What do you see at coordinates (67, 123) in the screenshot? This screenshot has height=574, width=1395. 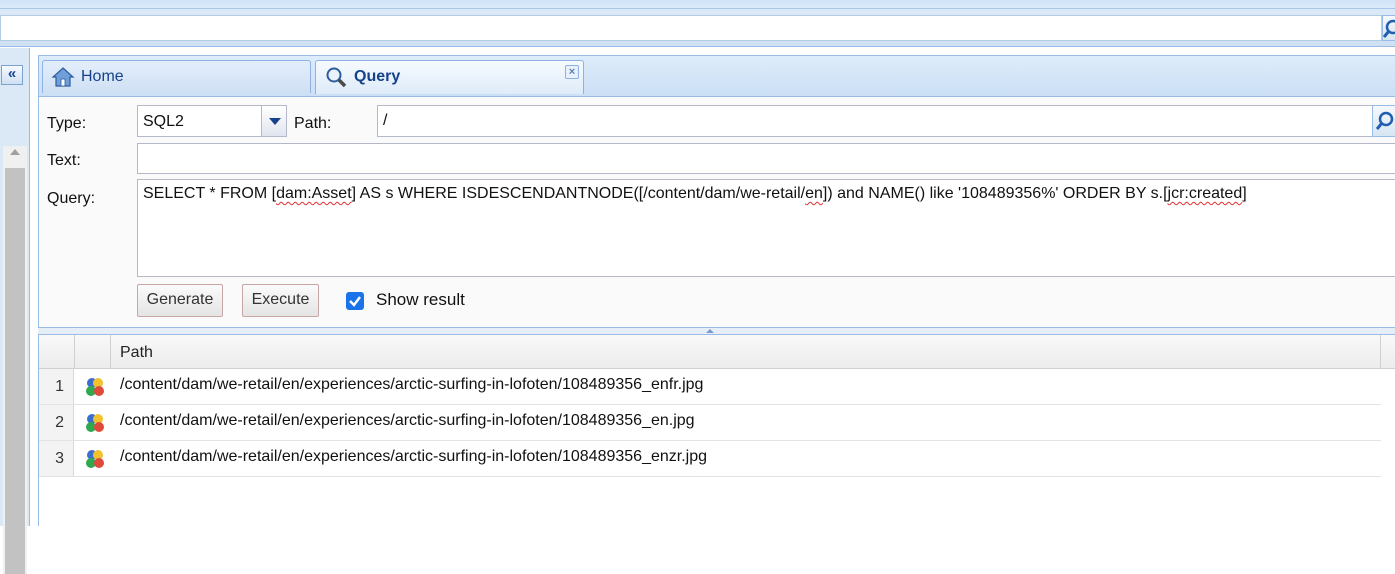 I see `type-label: Type:` at bounding box center [67, 123].